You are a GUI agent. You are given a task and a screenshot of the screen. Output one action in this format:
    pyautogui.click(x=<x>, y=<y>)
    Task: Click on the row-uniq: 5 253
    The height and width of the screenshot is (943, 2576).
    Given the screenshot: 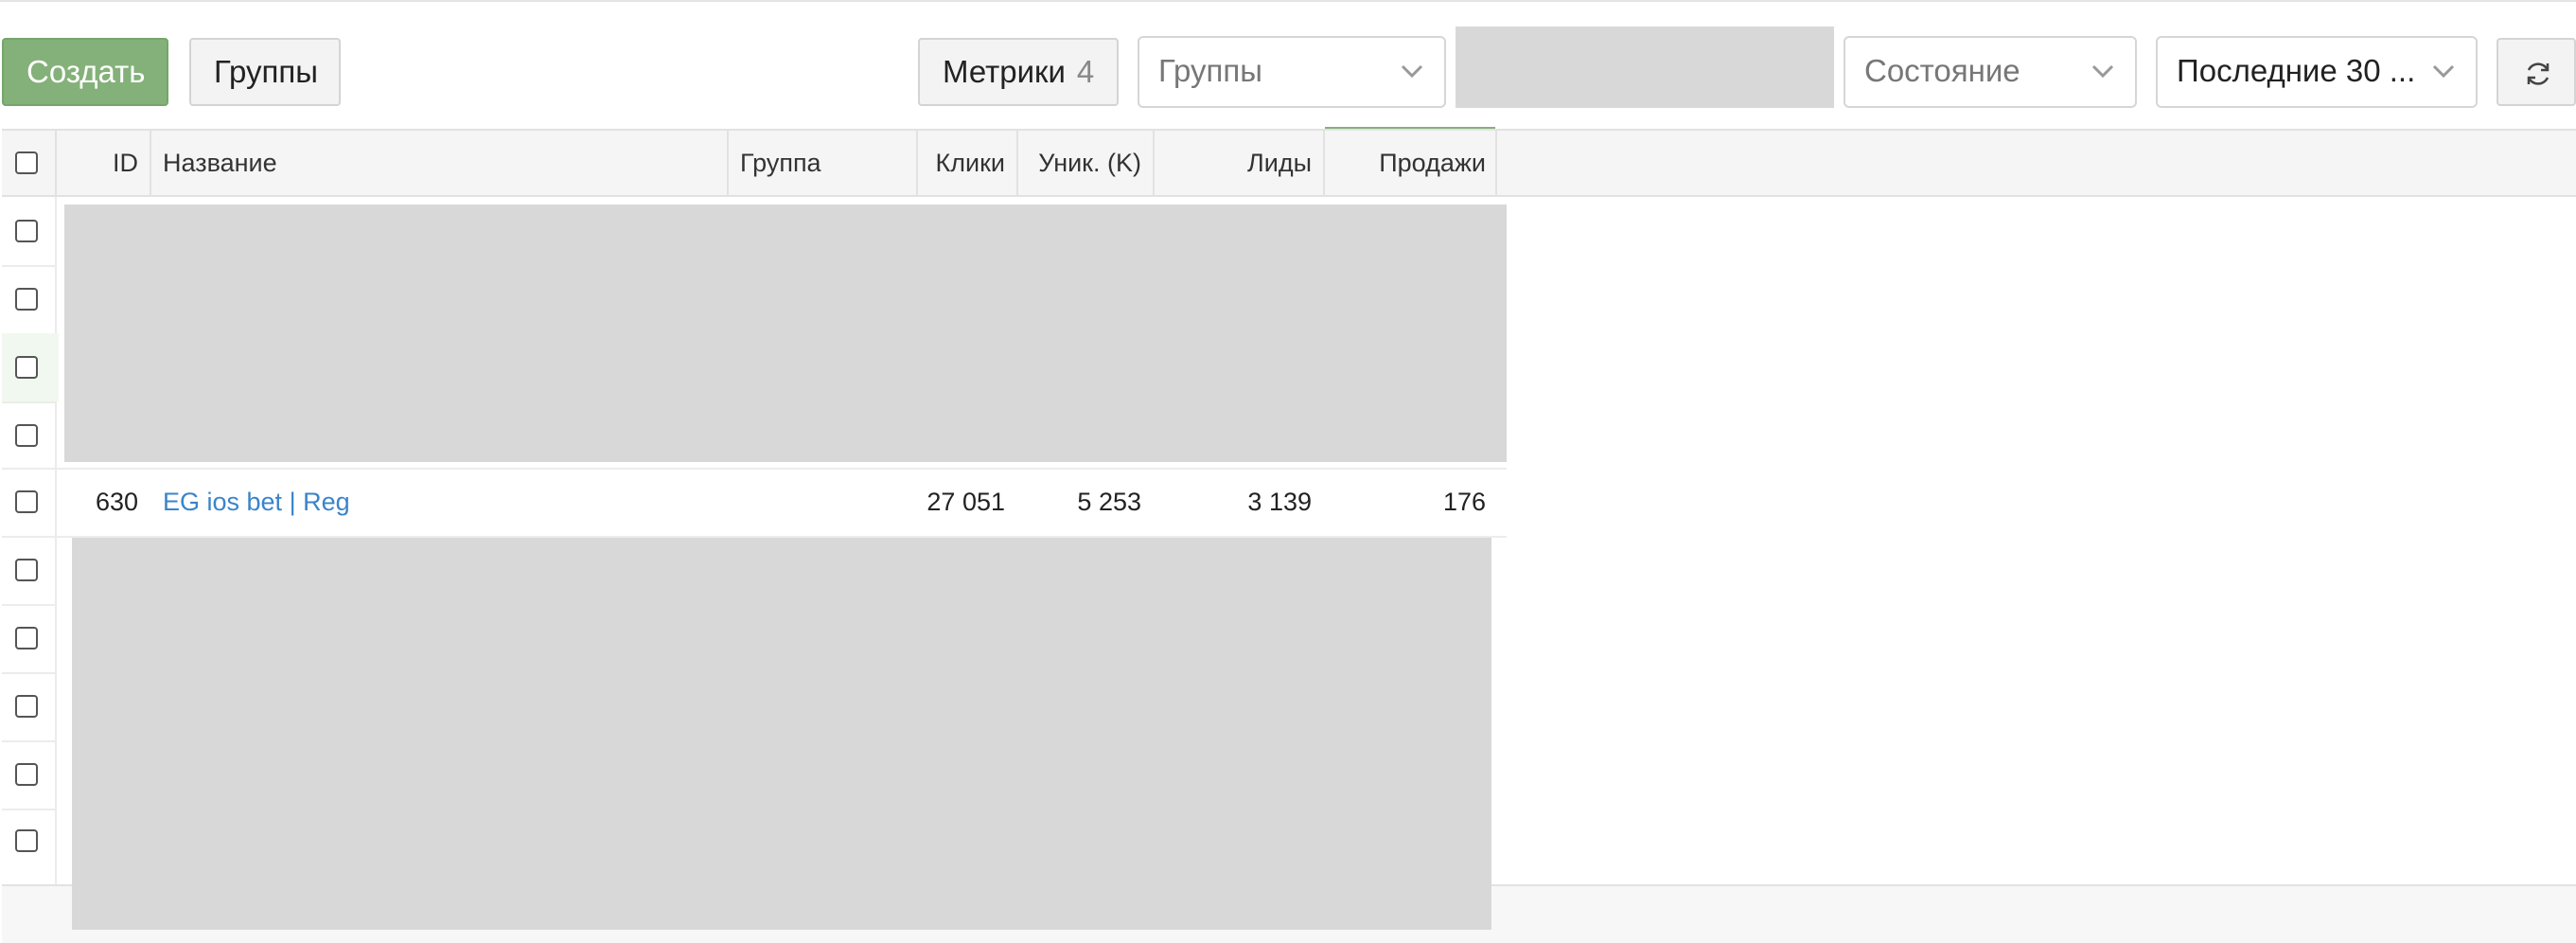 What is the action you would take?
    pyautogui.click(x=1109, y=502)
    